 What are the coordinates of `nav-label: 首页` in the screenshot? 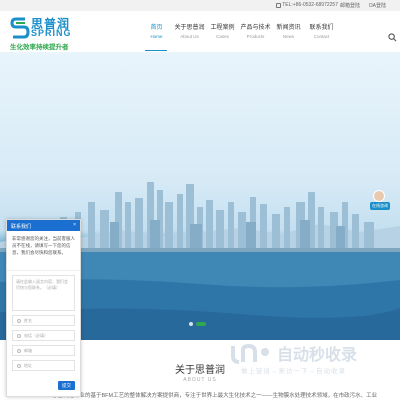 It's located at (156, 28).